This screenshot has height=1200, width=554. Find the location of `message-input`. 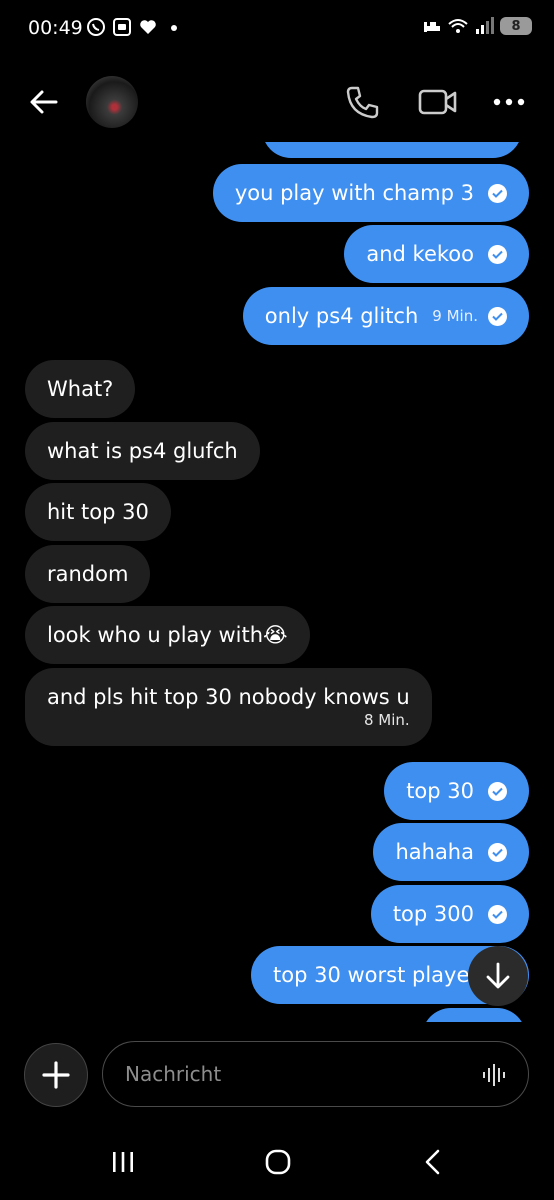

message-input is located at coordinates (295, 1073).